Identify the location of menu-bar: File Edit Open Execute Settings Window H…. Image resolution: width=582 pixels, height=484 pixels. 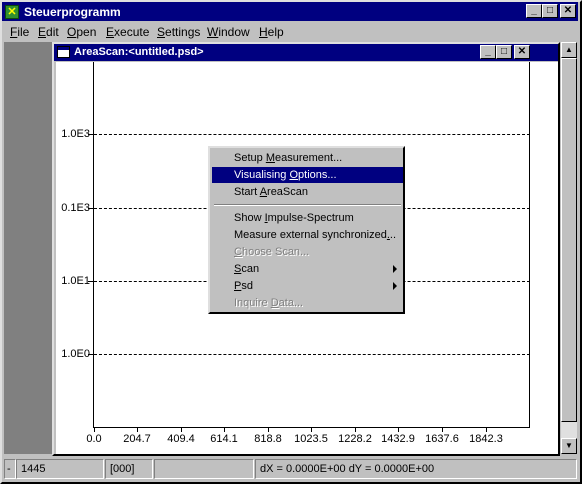
(290, 31).